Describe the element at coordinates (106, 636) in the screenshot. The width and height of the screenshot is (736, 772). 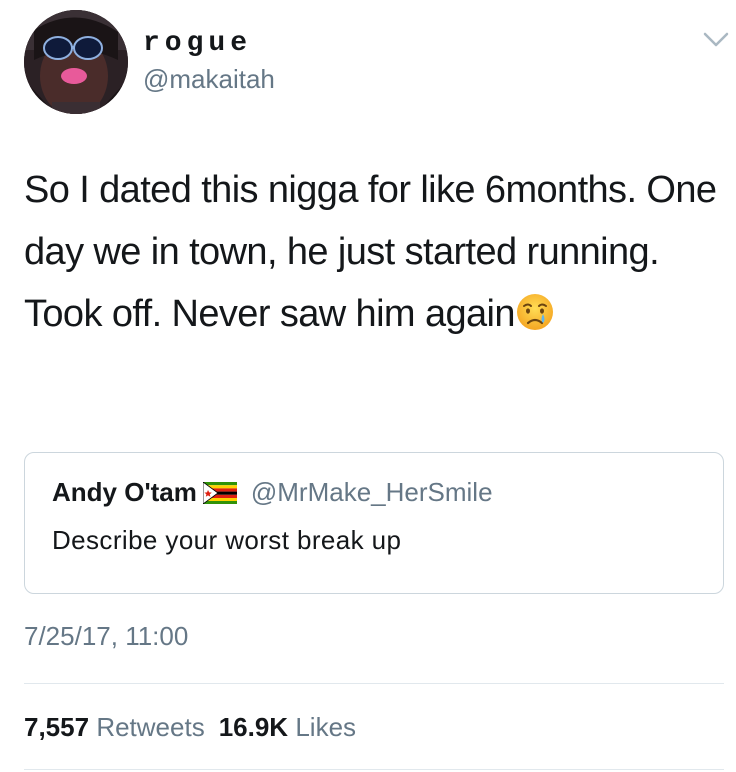
I see `tweet-timestamp: 7/25/17, 11:00` at that location.